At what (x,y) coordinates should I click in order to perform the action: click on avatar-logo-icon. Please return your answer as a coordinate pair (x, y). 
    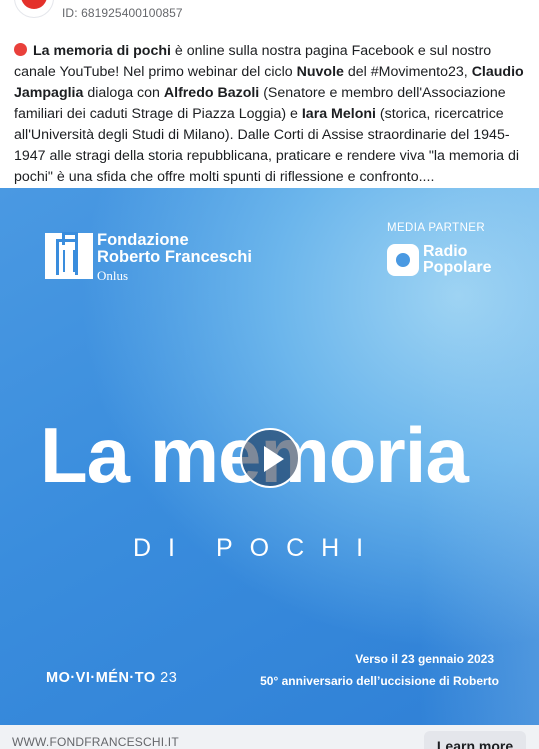
    Looking at the image, I should click on (34, 4).